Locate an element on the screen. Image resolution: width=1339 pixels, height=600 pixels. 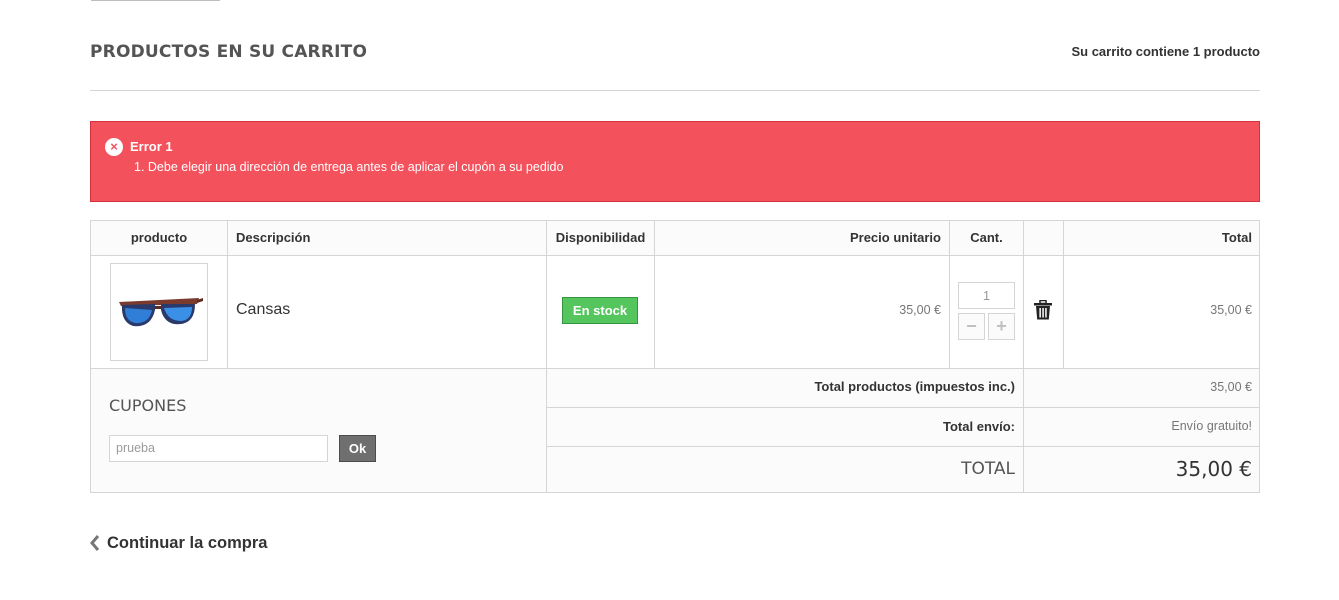
top-divider-stub is located at coordinates (155, 0).